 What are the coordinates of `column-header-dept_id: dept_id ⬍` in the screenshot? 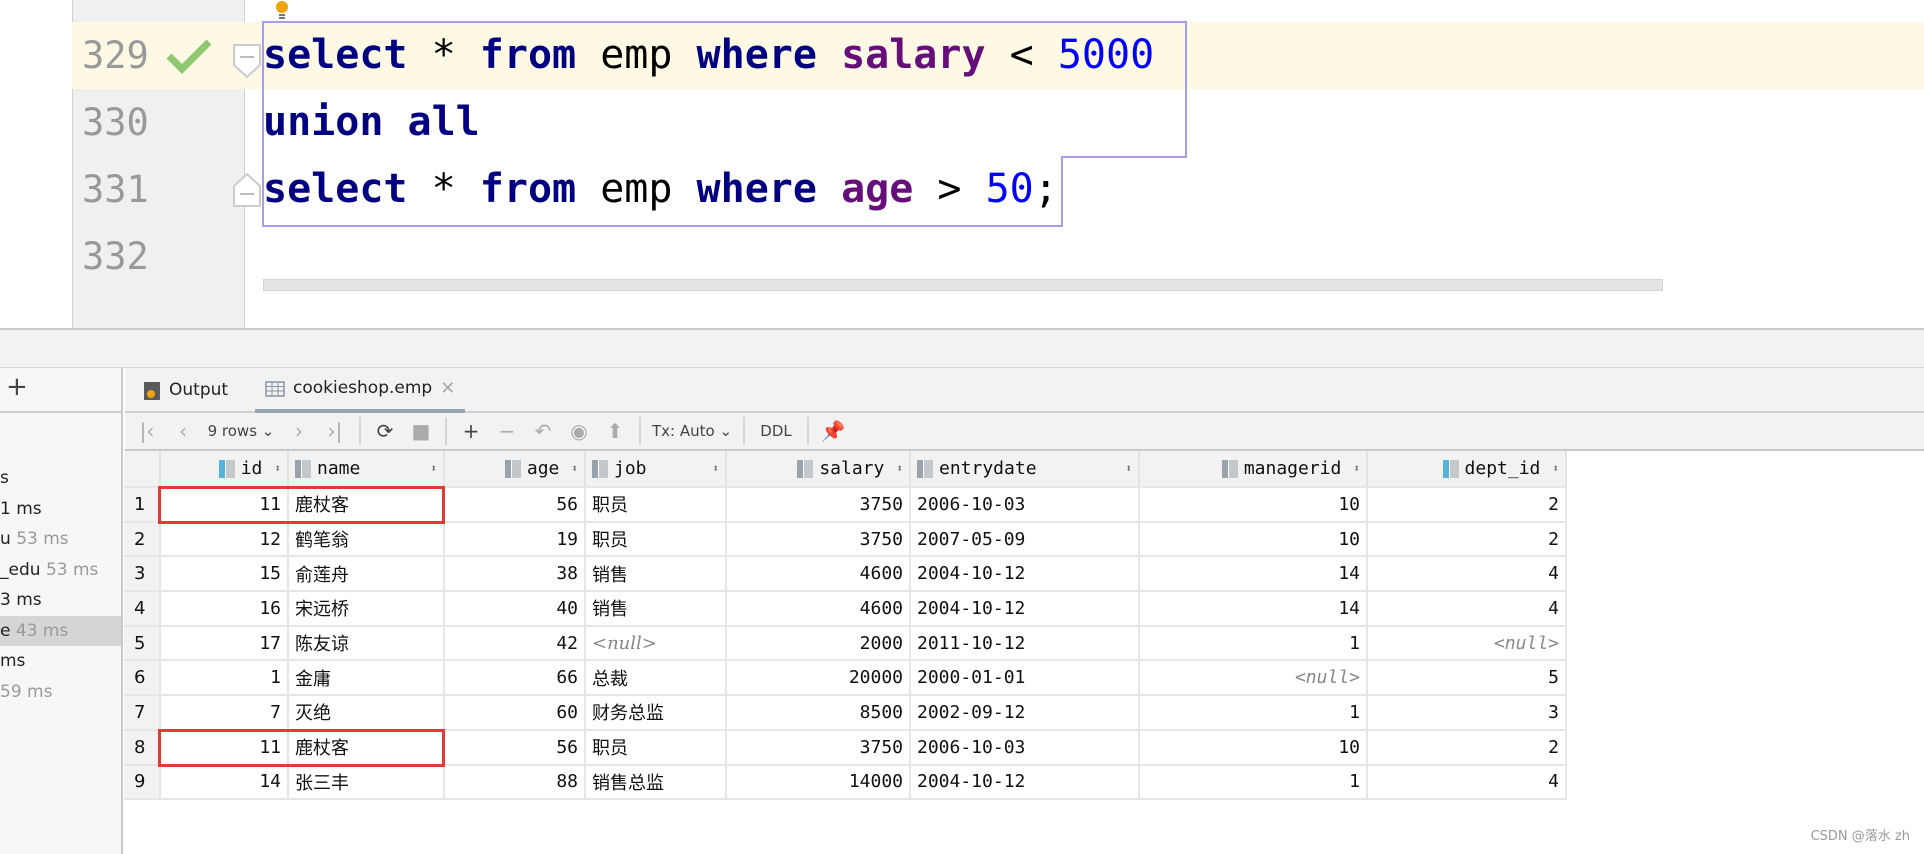 It's located at (1467, 469).